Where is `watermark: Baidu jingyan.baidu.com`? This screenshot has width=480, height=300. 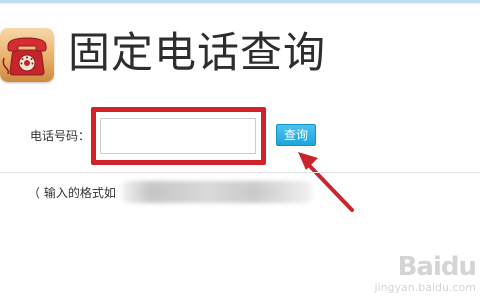 watermark: Baidu jingyan.baidu.com is located at coordinates (425, 273).